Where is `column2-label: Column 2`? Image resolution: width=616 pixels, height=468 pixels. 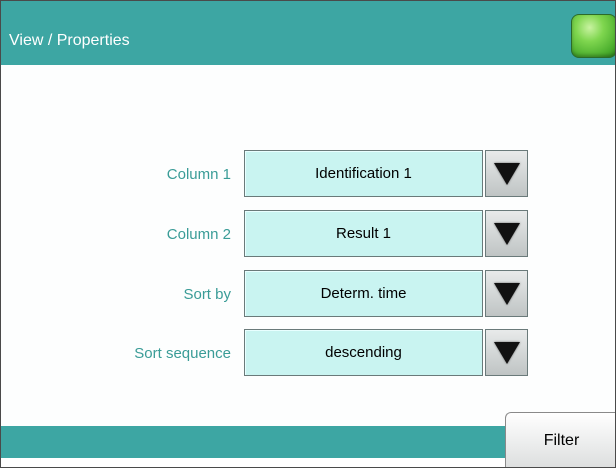 column2-label: Column 2 is located at coordinates (198, 234).